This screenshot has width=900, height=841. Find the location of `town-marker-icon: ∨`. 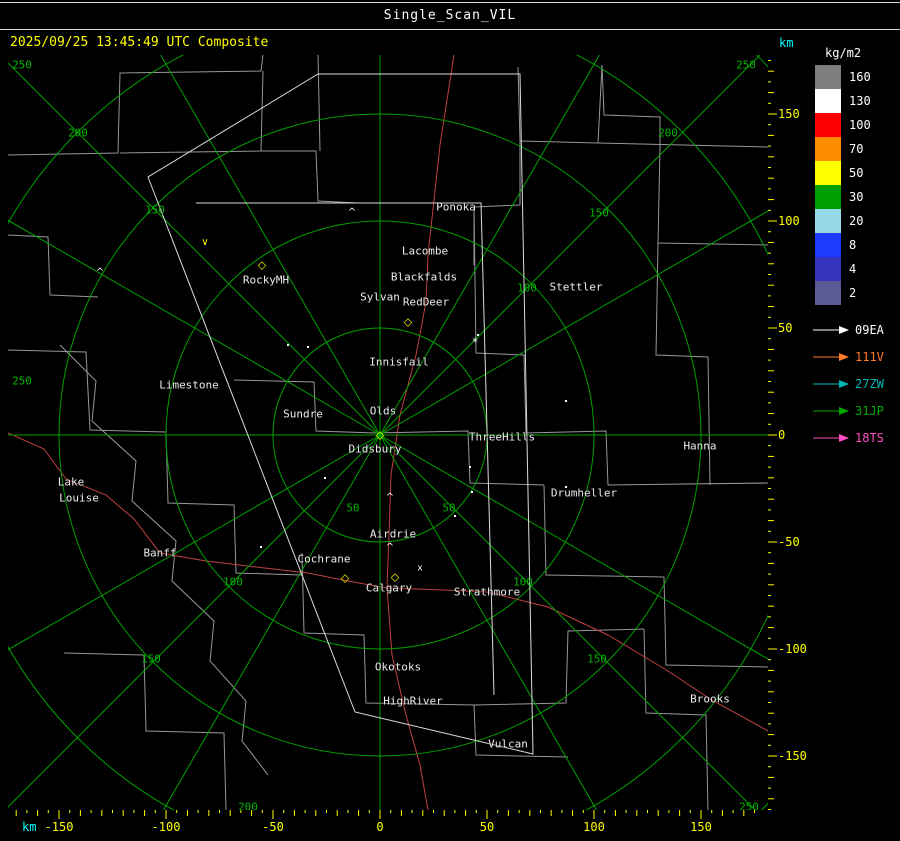

town-marker-icon: ∨ is located at coordinates (205, 242).